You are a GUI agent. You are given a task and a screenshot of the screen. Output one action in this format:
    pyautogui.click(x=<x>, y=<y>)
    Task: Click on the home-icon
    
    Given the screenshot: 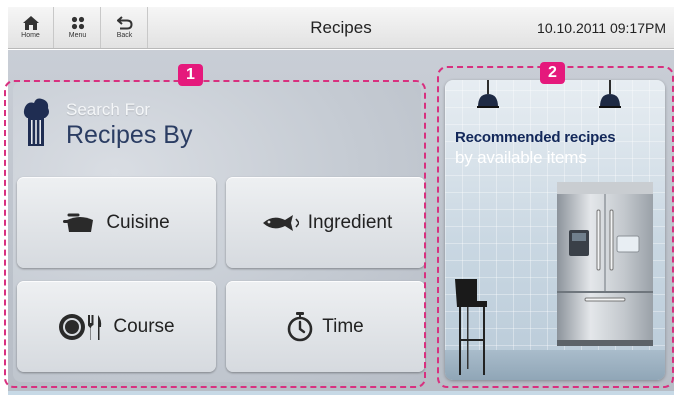 What is the action you would take?
    pyautogui.click(x=30, y=23)
    